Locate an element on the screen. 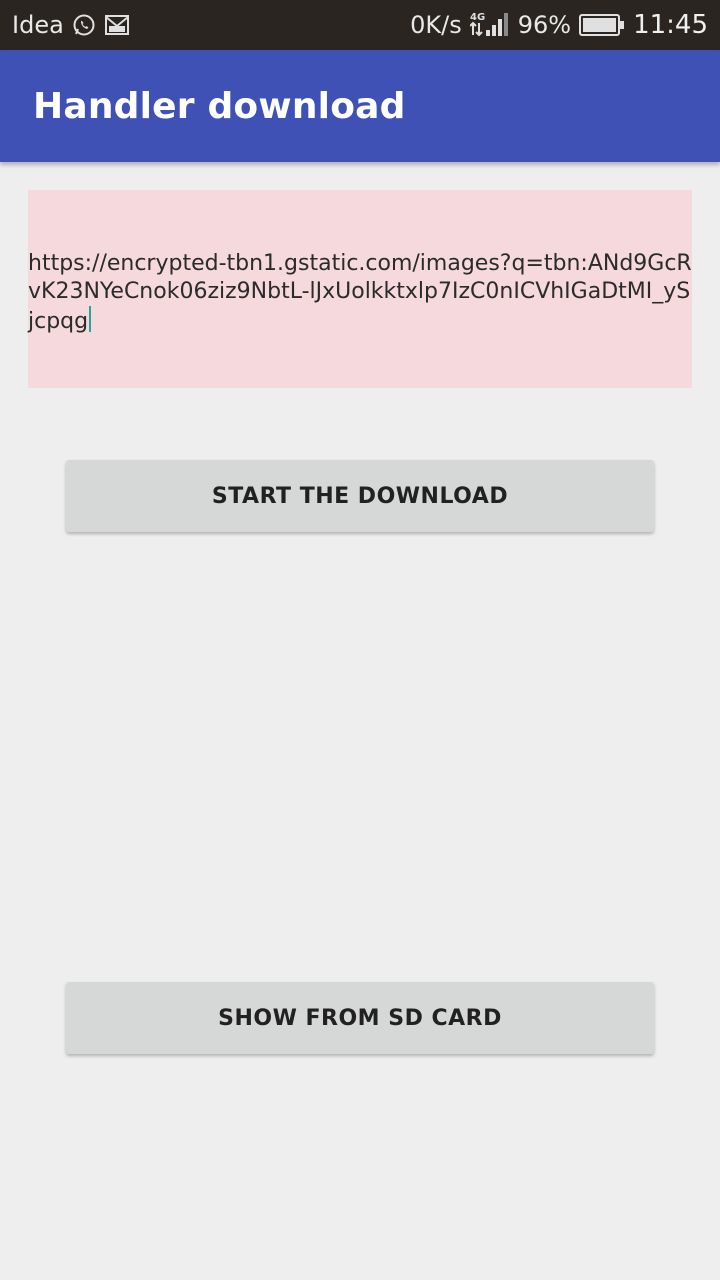 This screenshot has height=1280, width=720. signal-icon: 4G is located at coordinates (489, 25).